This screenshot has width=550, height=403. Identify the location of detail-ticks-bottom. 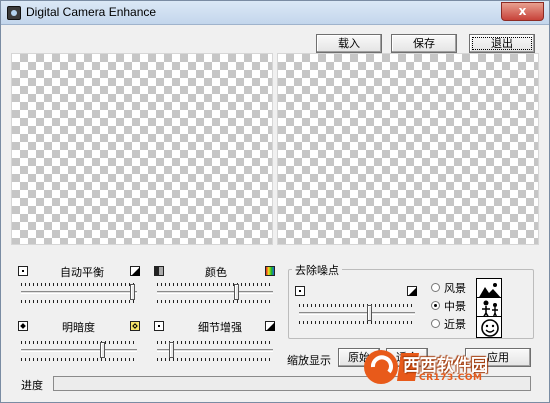
(215, 359).